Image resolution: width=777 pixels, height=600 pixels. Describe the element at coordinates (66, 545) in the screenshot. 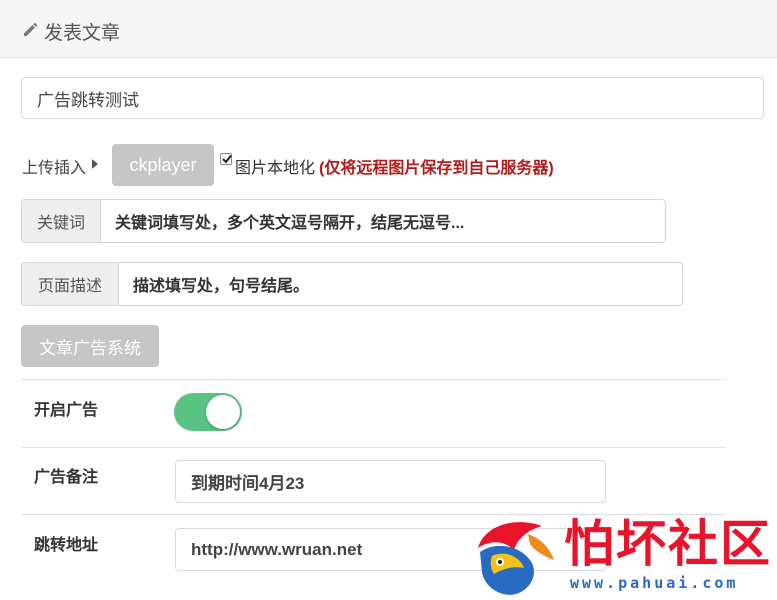

I see `redirect-url-label: 跳转地址` at that location.